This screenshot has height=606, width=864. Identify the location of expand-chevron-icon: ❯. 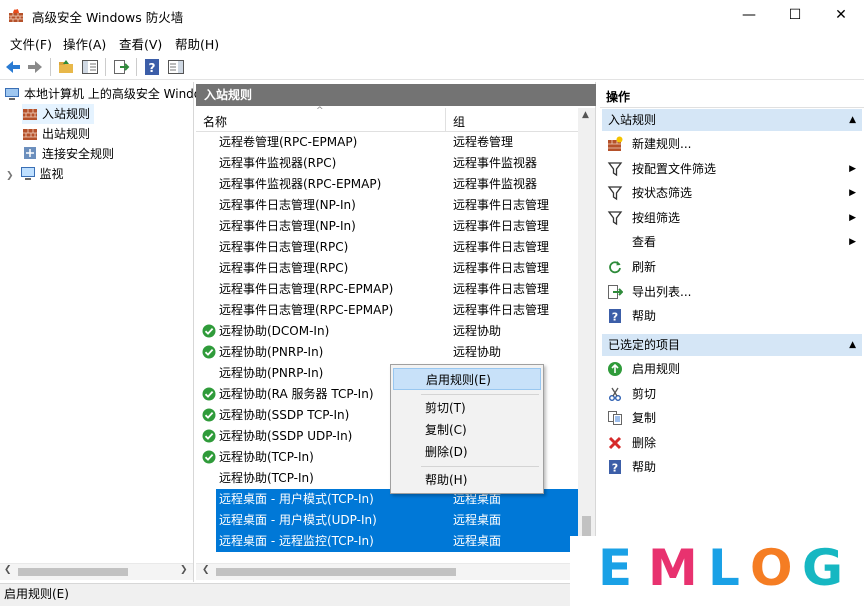
(10, 176).